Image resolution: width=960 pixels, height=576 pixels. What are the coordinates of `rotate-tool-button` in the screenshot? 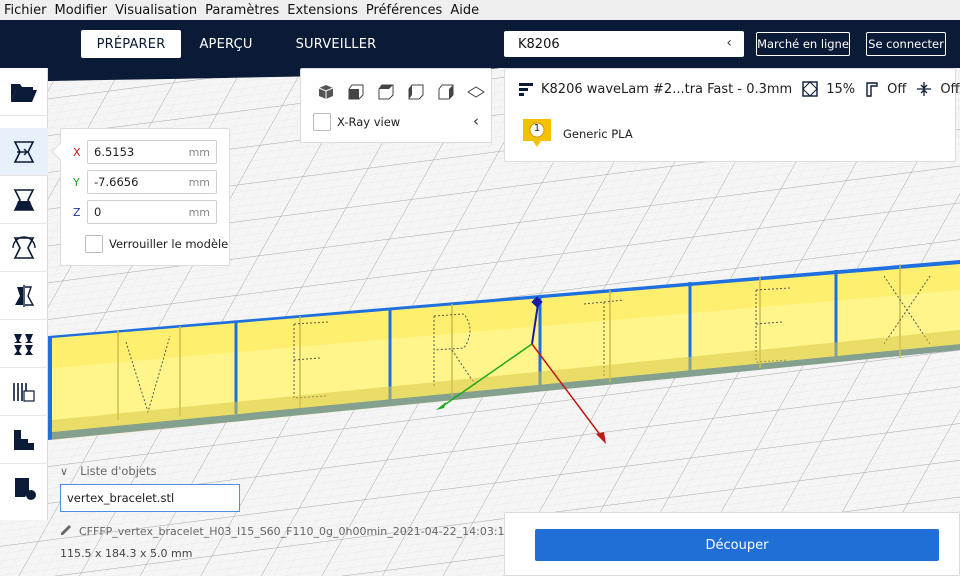 It's located at (24, 248).